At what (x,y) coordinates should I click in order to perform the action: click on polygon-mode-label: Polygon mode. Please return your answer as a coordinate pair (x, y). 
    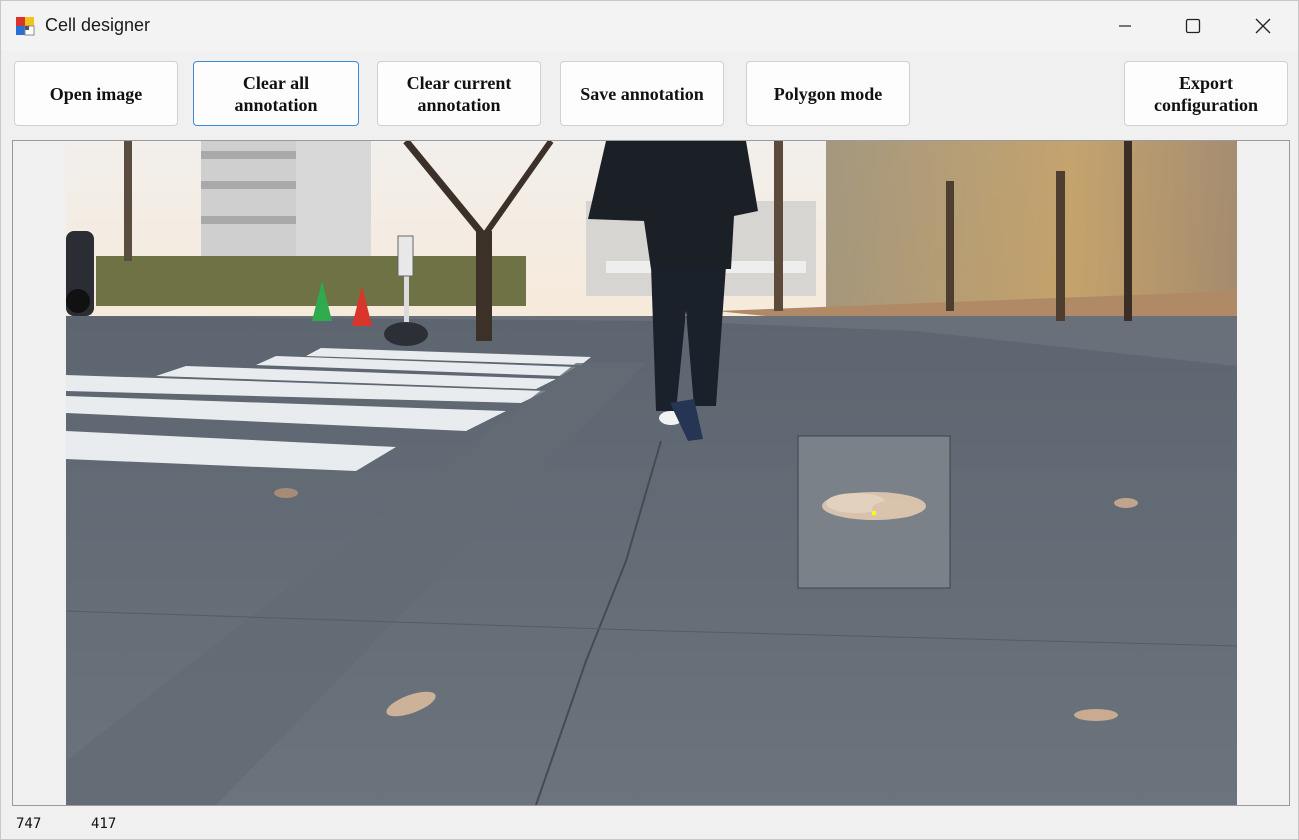
    Looking at the image, I should click on (828, 93).